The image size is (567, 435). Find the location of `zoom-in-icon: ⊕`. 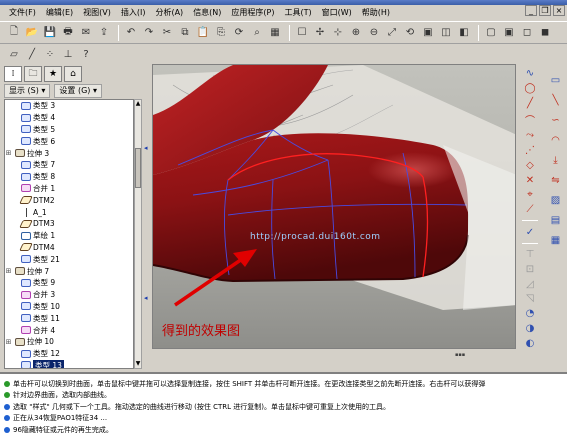

zoom-in-icon: ⊕ is located at coordinates (356, 33).